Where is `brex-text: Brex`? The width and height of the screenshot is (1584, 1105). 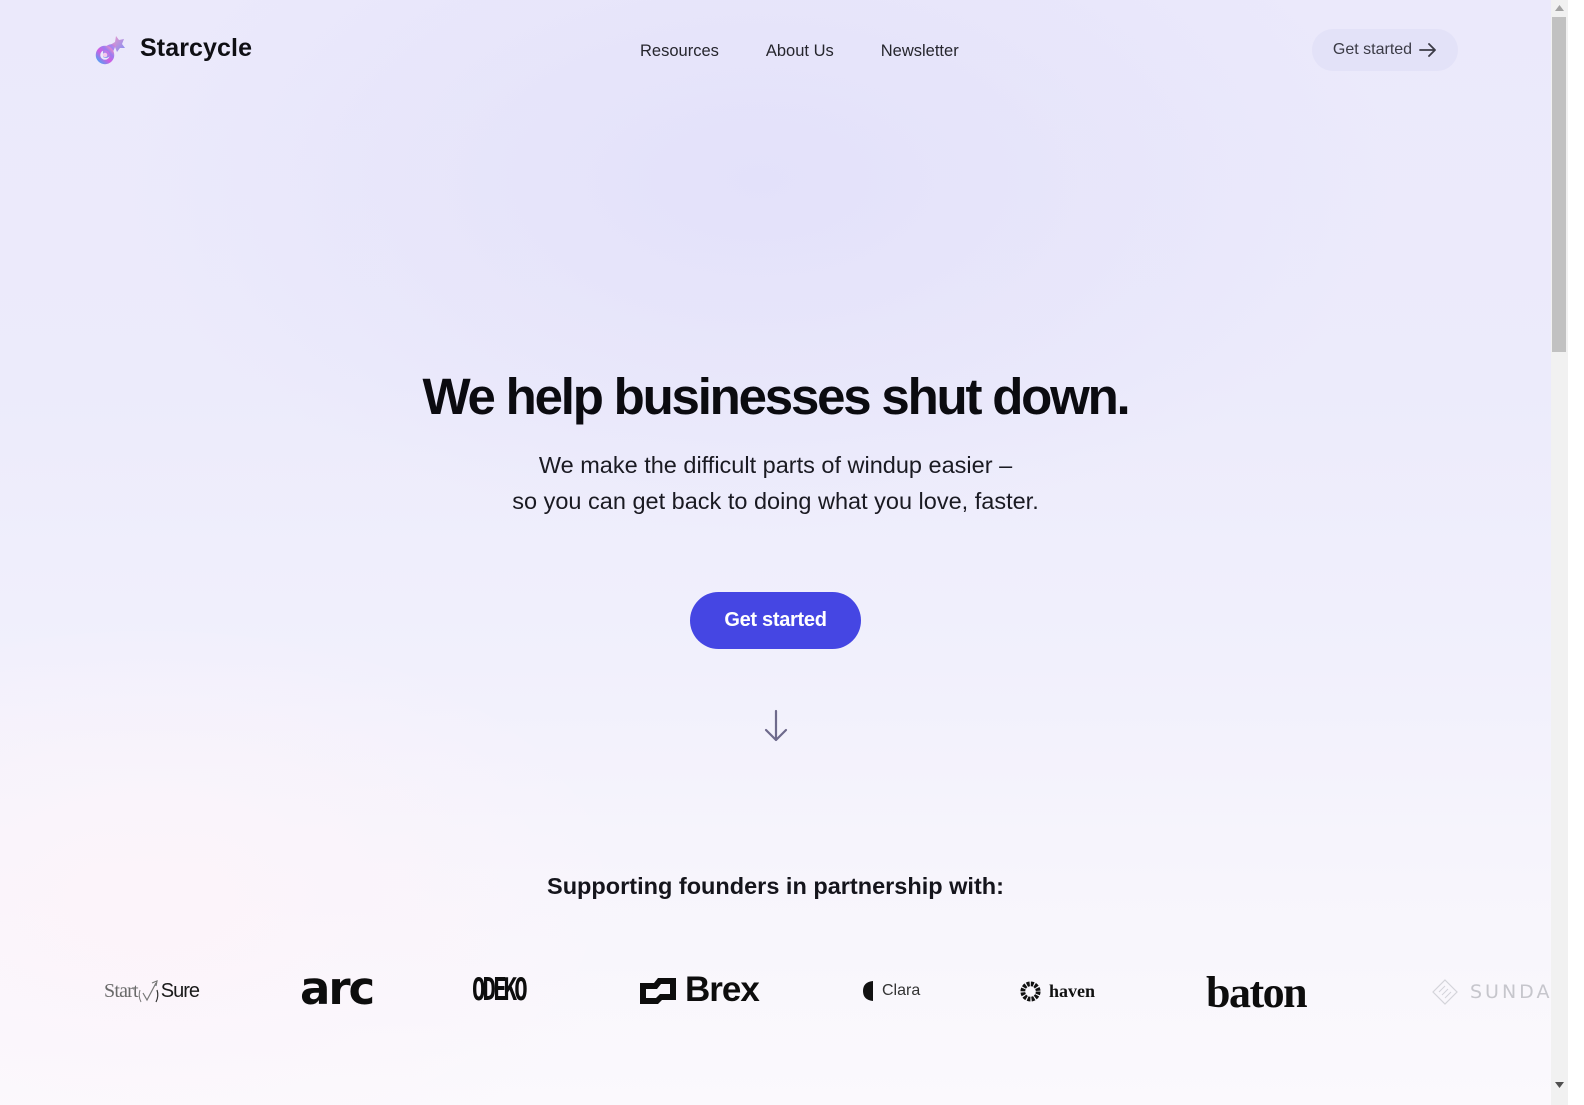 brex-text: Brex is located at coordinates (722, 989).